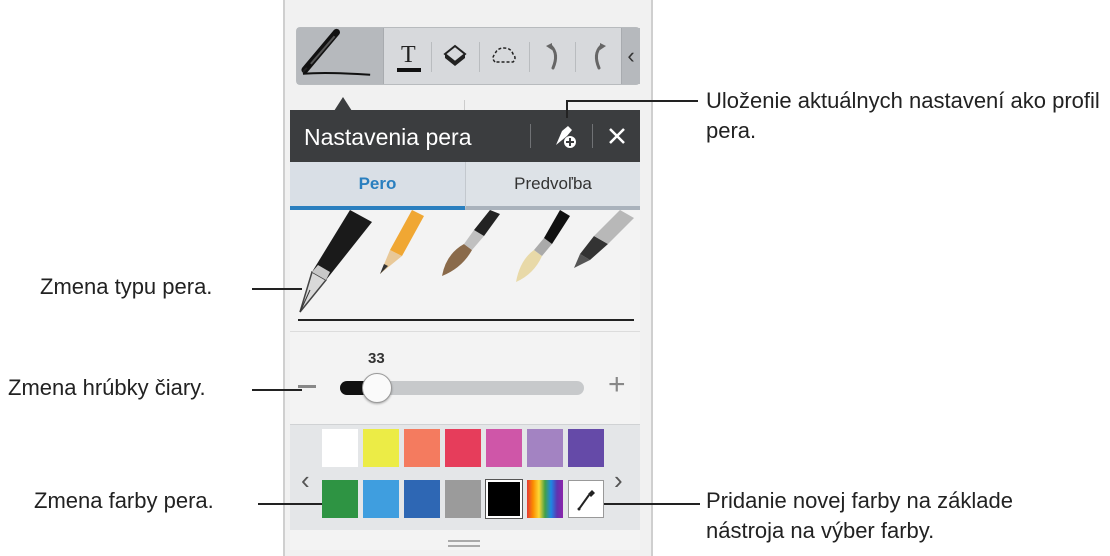 The width and height of the screenshot is (1110, 556). Describe the element at coordinates (617, 385) in the screenshot. I see `increase-thickness-button: +` at that location.